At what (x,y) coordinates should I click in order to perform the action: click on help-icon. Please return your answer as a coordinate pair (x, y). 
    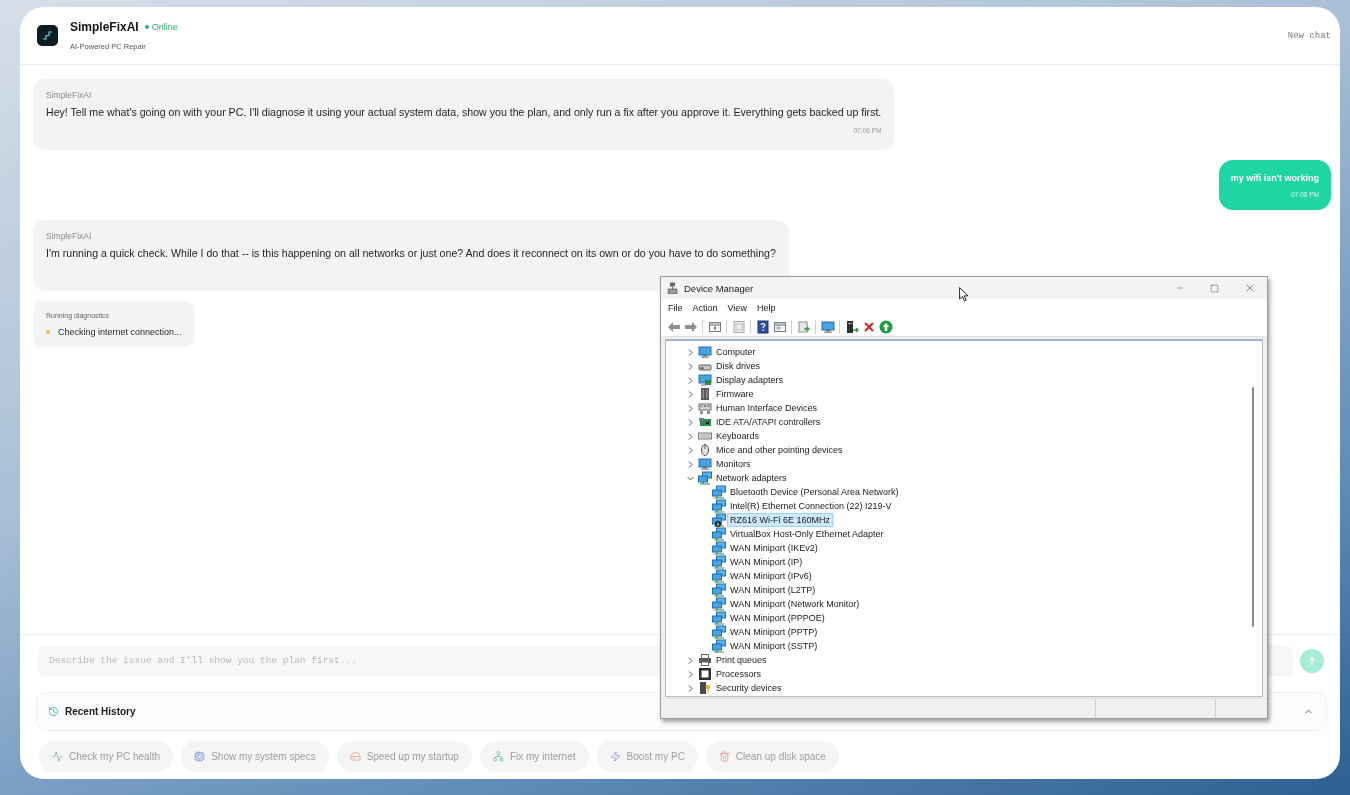
    Looking at the image, I should click on (762, 326).